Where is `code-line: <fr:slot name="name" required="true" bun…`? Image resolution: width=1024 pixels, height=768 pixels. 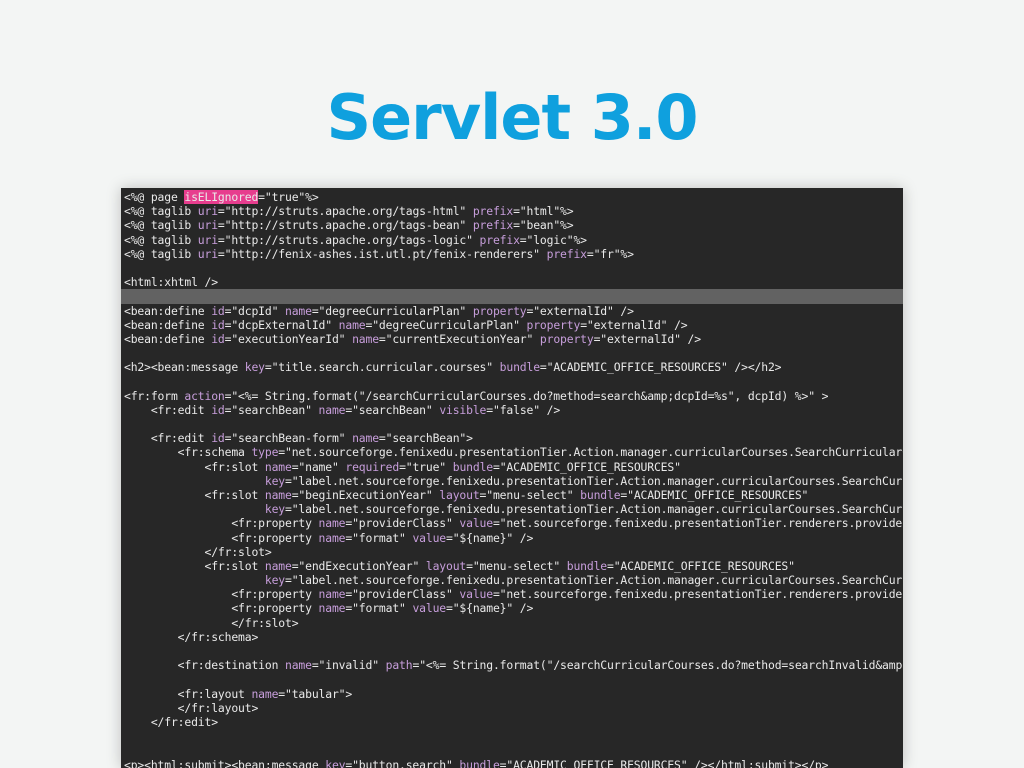 code-line: <fr:slot name="name" required="true" bun… is located at coordinates (512, 467).